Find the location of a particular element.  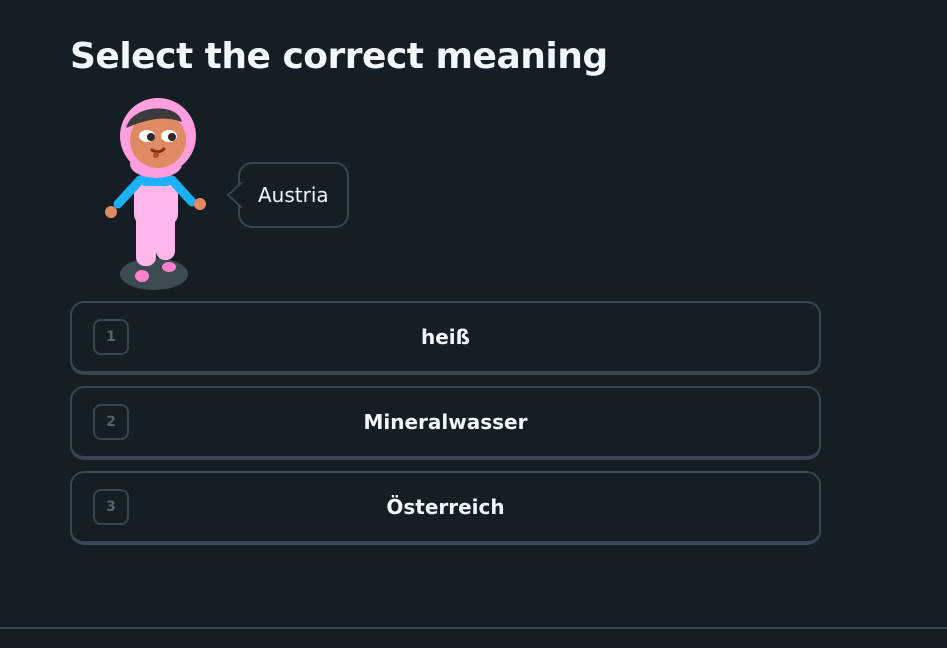

choice-key-3: 3 is located at coordinates (111, 507).